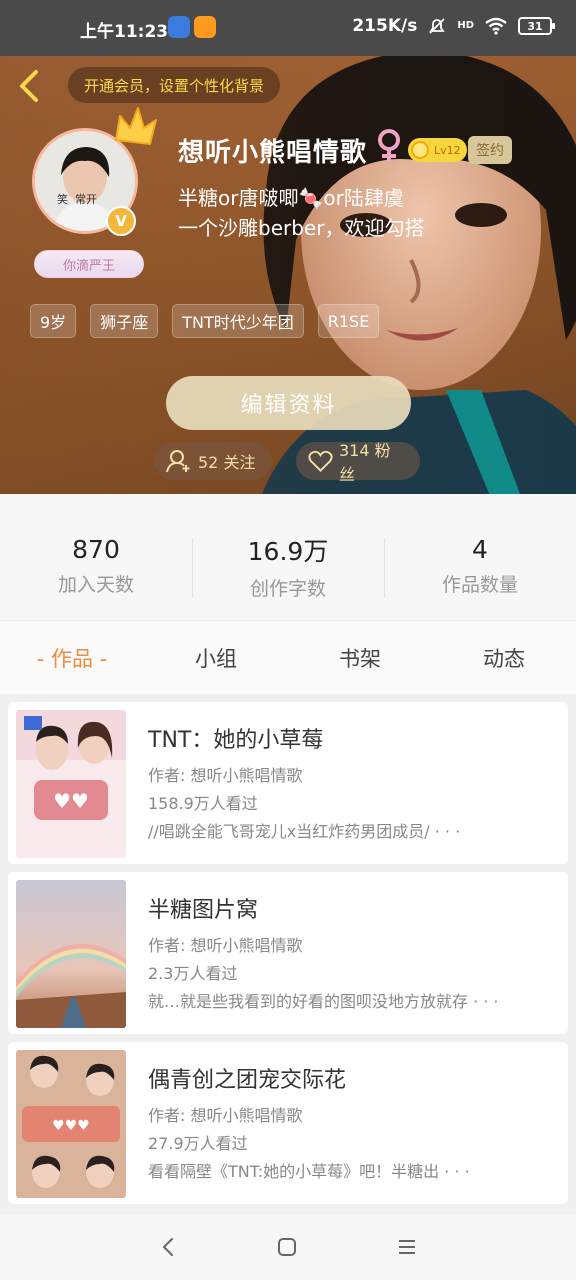 The image size is (576, 1280). What do you see at coordinates (198, 1143) in the screenshot?
I see `work-views: 27.9万人看过` at bounding box center [198, 1143].